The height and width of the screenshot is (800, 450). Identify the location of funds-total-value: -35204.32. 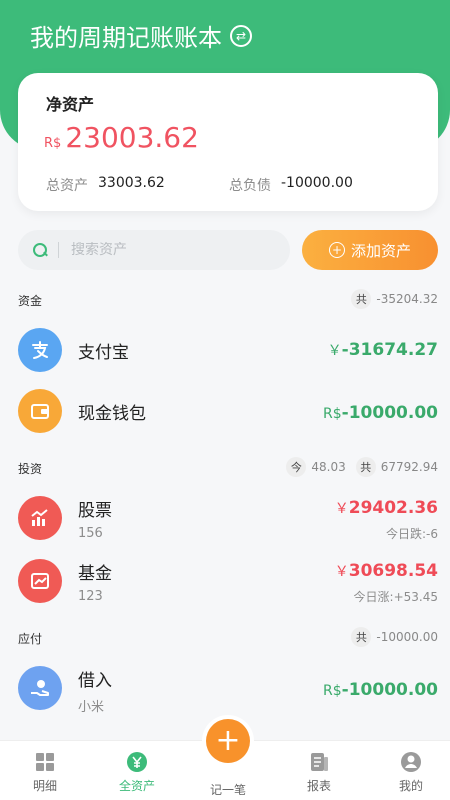
(407, 299).